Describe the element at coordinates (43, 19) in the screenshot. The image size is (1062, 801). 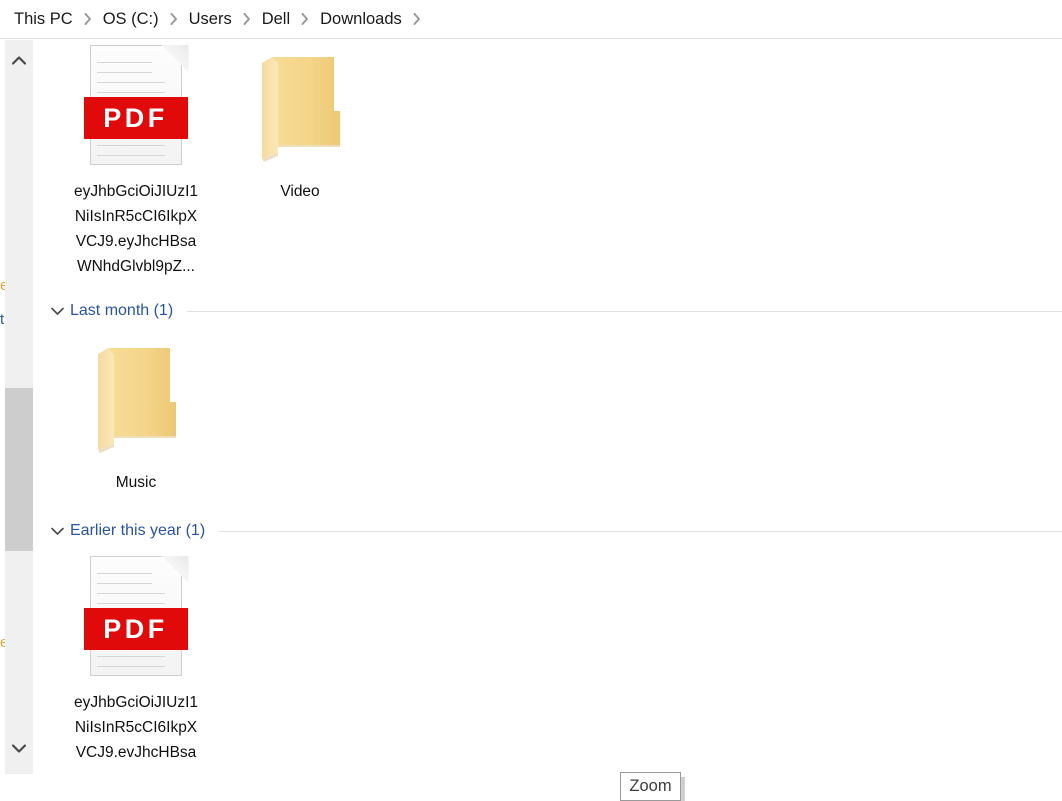
I see `breadcrumb-item-this-pc: This PC` at that location.